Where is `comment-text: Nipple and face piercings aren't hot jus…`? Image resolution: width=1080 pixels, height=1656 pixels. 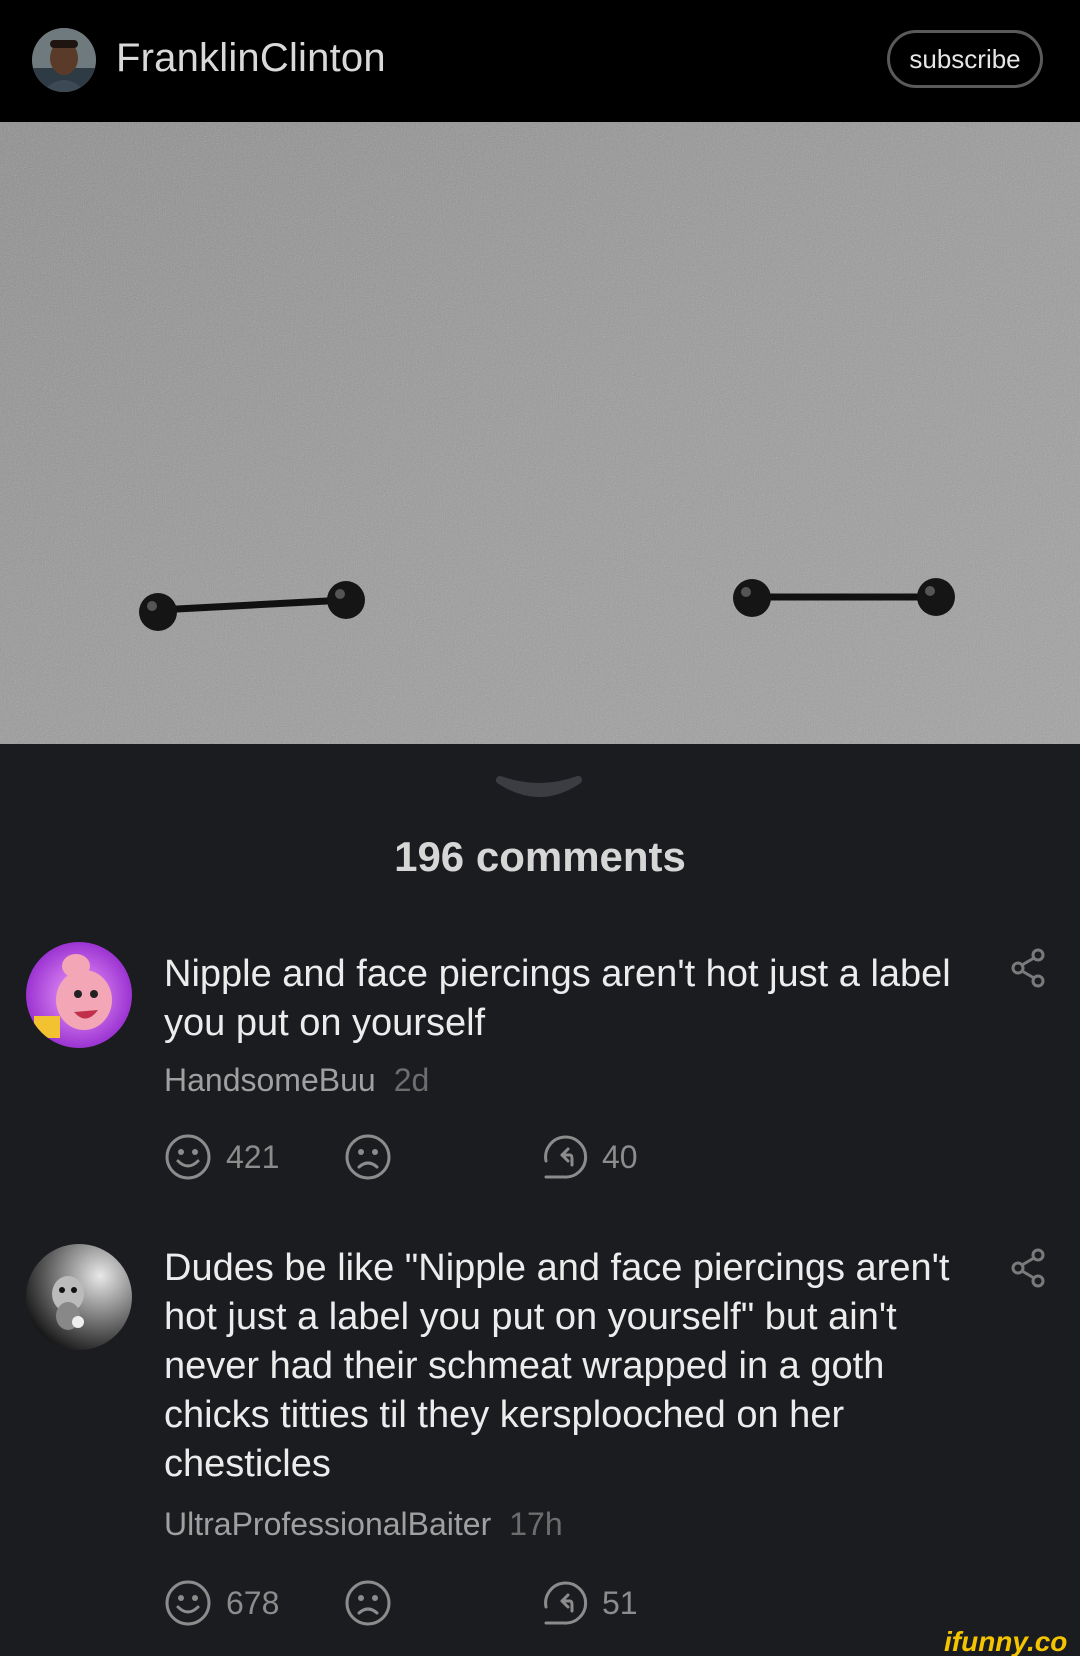 comment-text: Nipple and face piercings aren't hot jus… is located at coordinates (557, 998).